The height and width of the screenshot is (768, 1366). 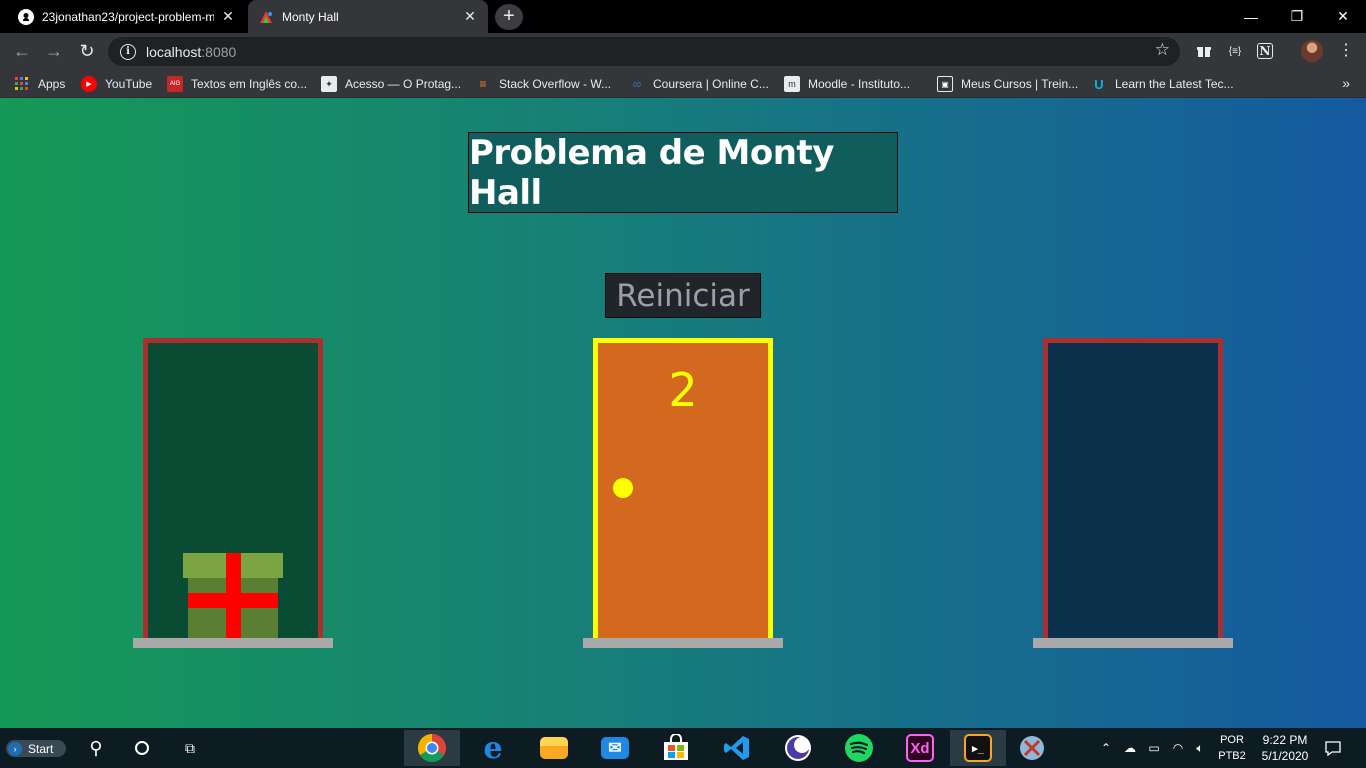 I want to click on github-icon, so click(x=26, y=16).